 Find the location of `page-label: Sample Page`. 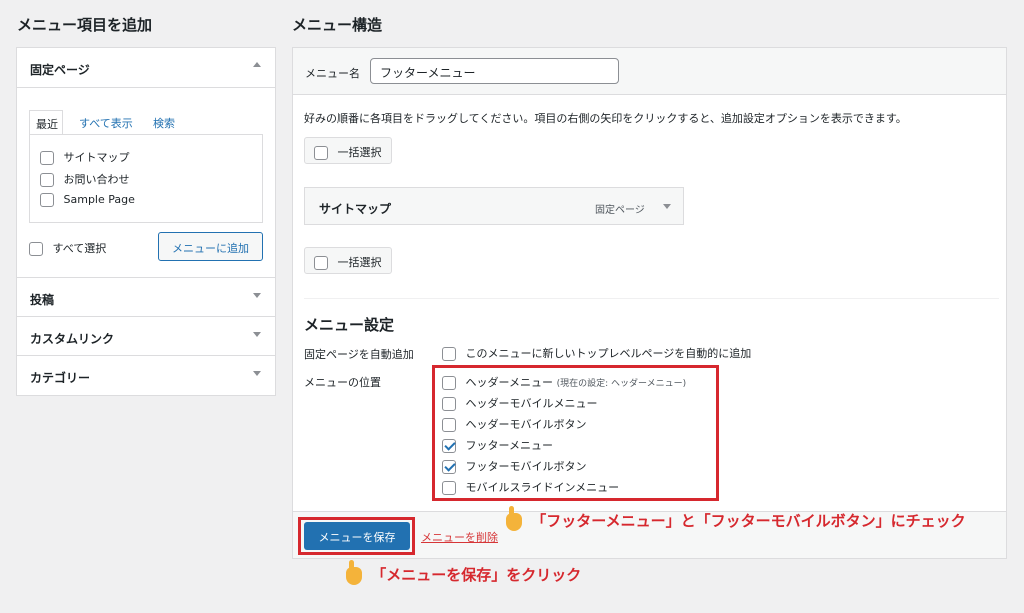

page-label: Sample Page is located at coordinates (99, 199).